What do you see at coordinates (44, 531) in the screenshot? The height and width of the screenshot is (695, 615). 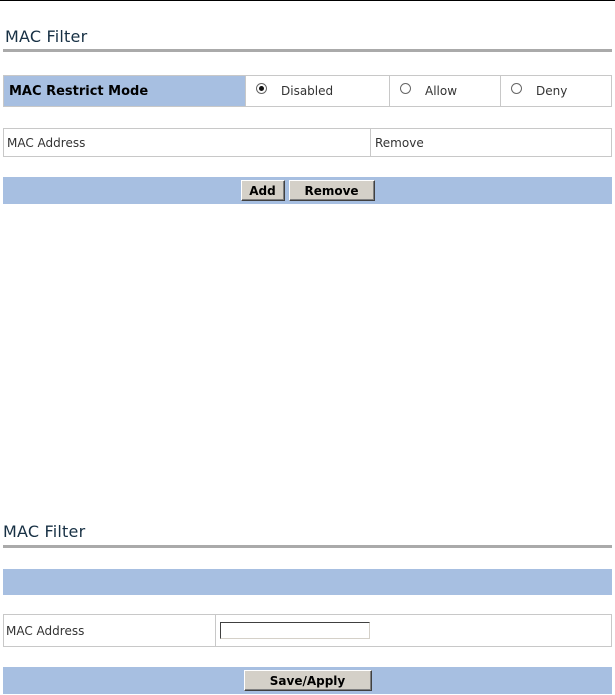 I see `mac-filter-add-title: MAC Filter` at bounding box center [44, 531].